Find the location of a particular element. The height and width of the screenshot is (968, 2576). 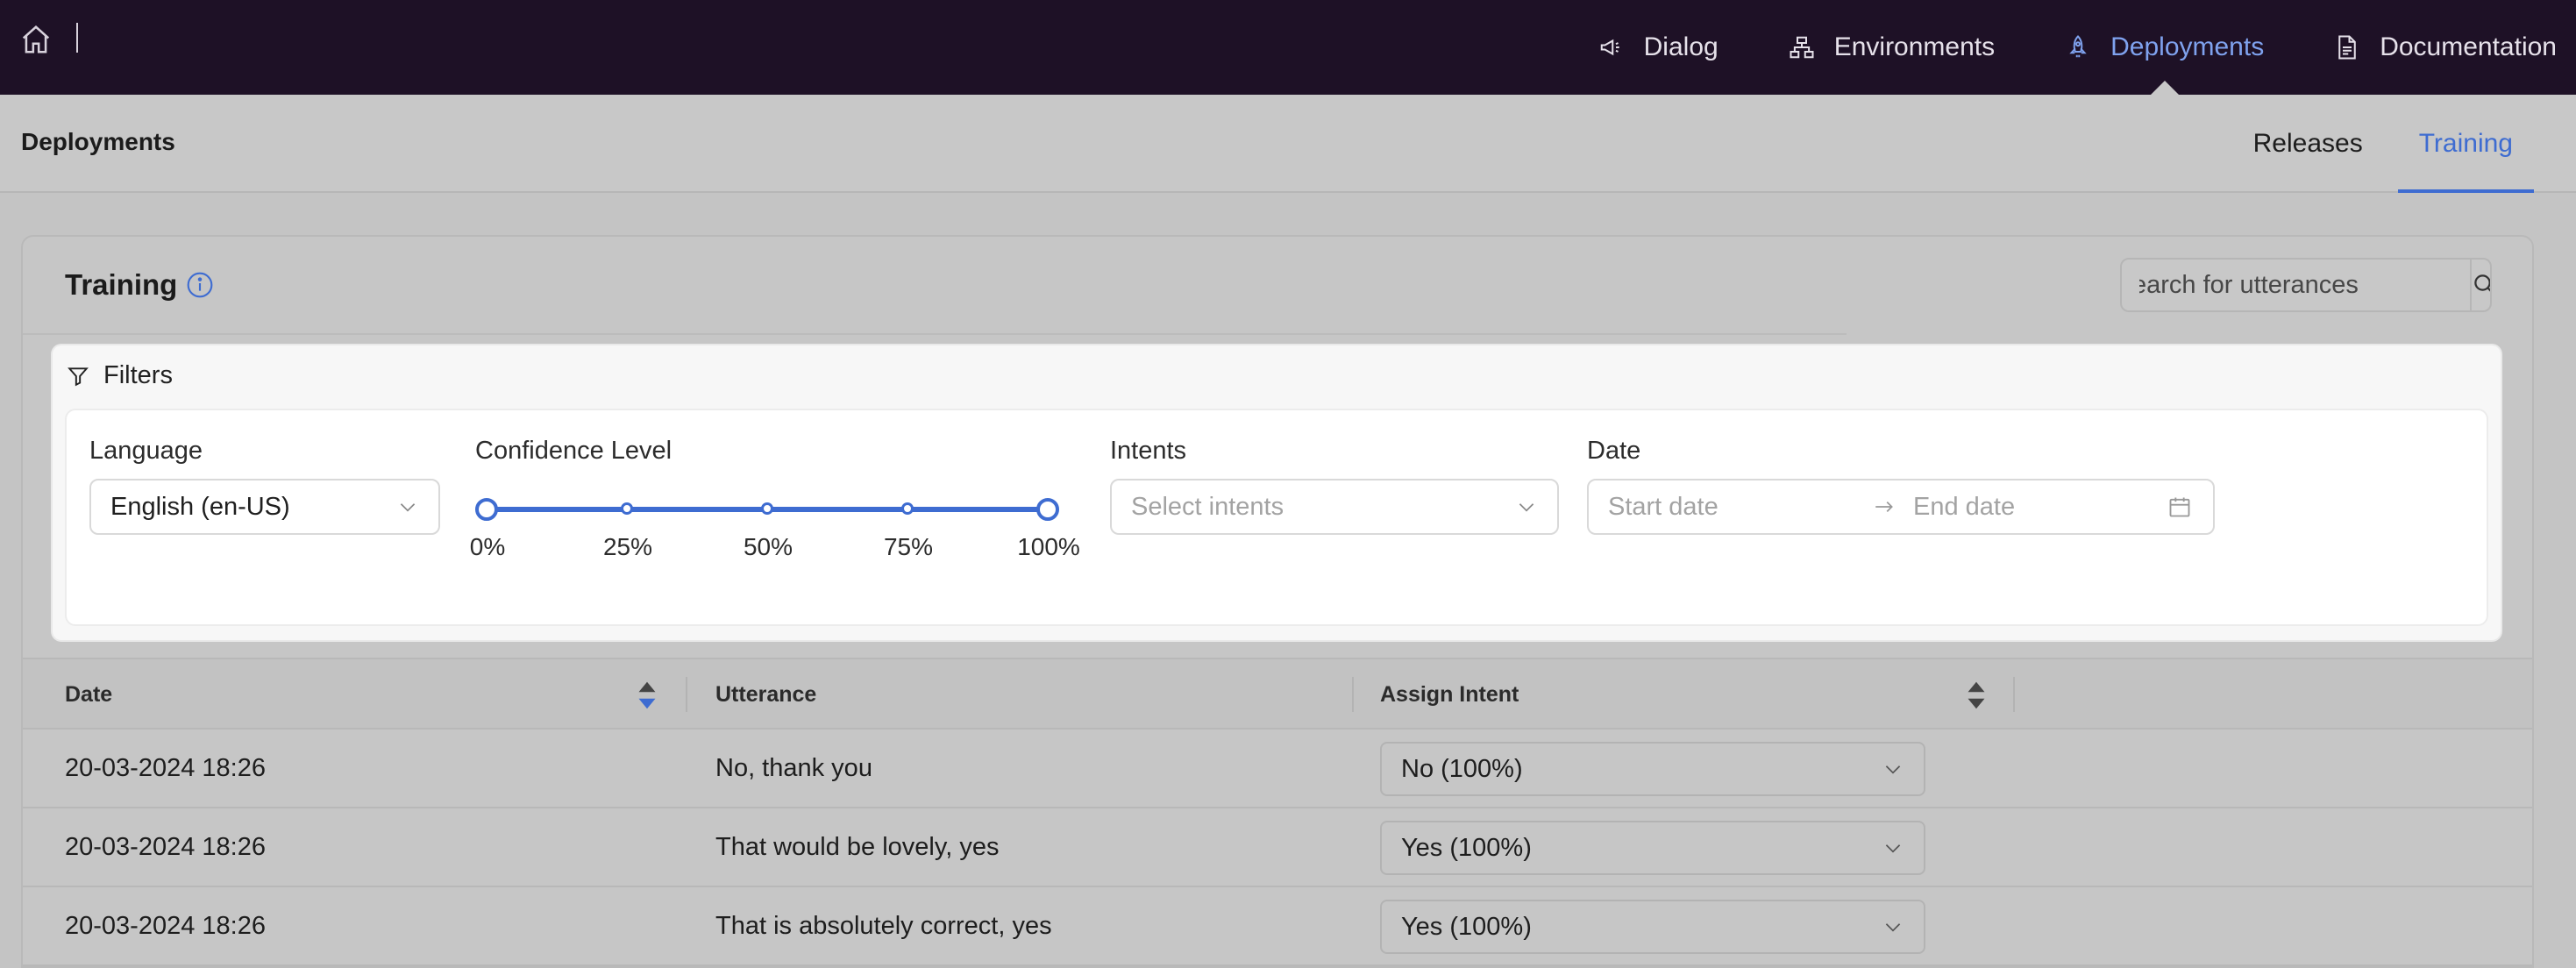

slider-mark-label: 25% is located at coordinates (627, 546).